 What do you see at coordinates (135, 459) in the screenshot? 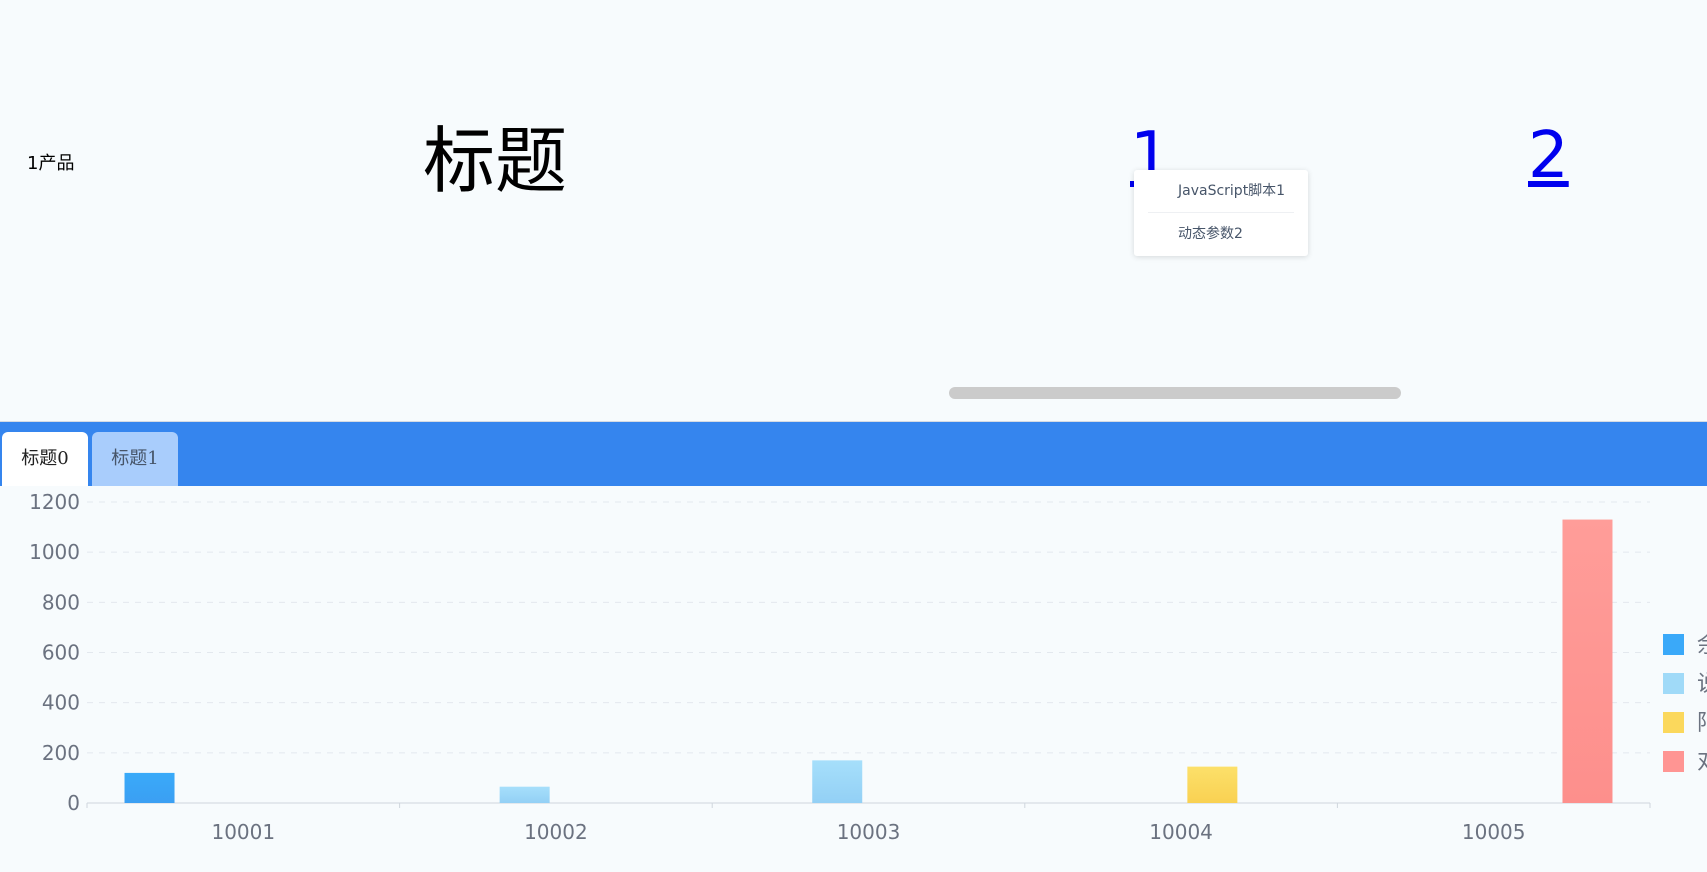
I see `tab-title-1: 标题1` at bounding box center [135, 459].